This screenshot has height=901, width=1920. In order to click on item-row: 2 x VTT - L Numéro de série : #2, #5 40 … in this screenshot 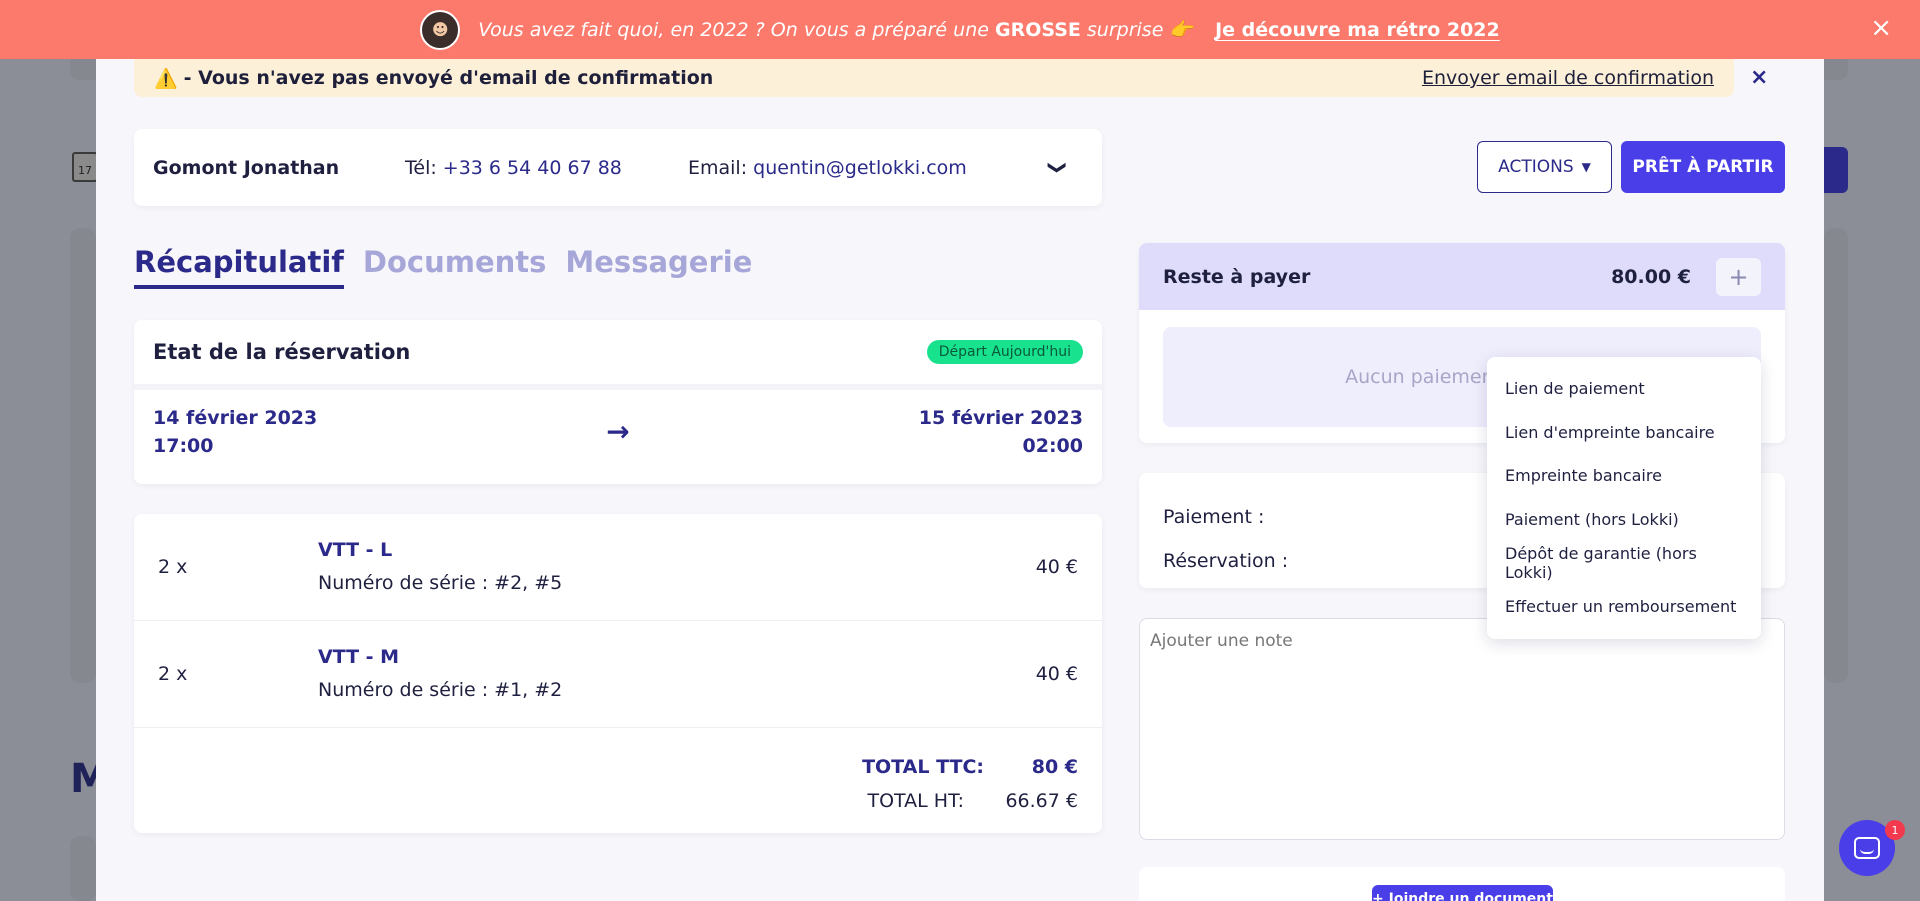, I will do `click(618, 567)`.